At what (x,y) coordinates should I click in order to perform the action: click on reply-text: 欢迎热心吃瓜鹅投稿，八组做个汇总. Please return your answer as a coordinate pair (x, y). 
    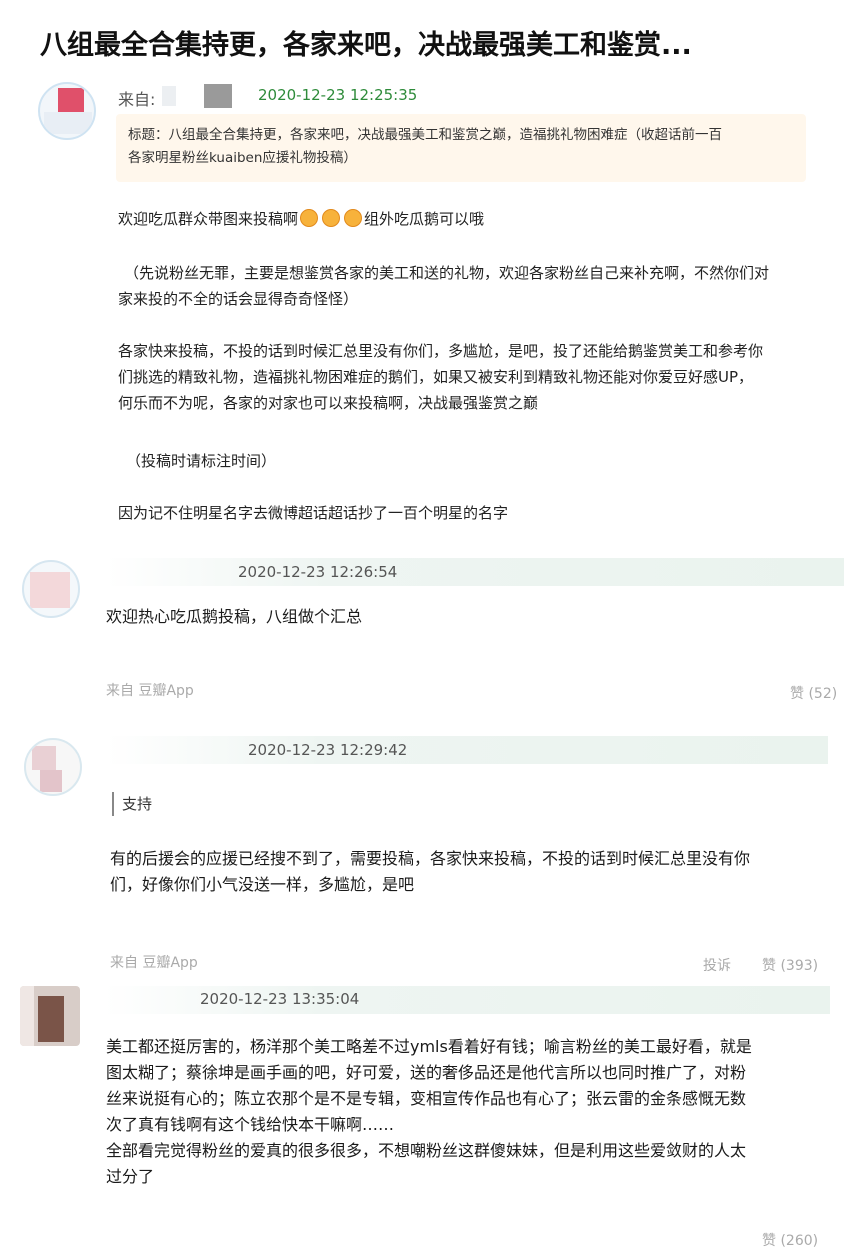
    Looking at the image, I should click on (234, 616).